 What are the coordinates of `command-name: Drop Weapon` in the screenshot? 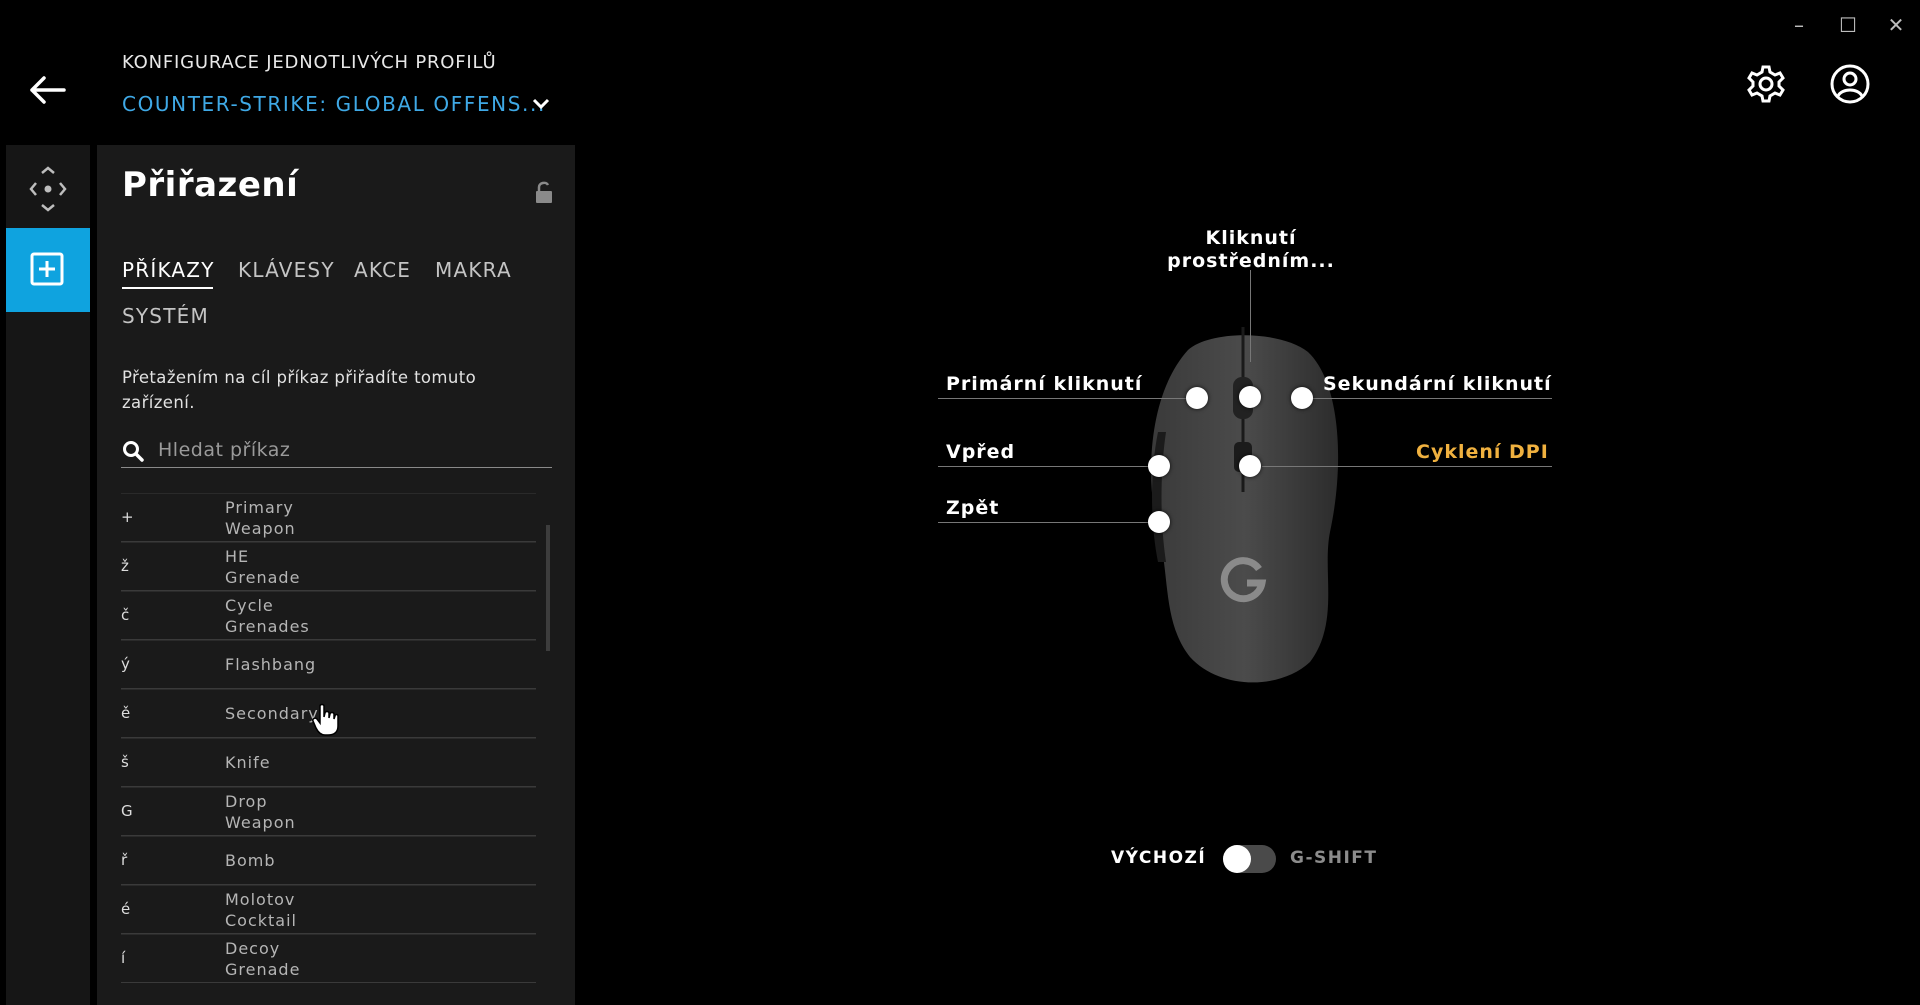 It's located at (260, 811).